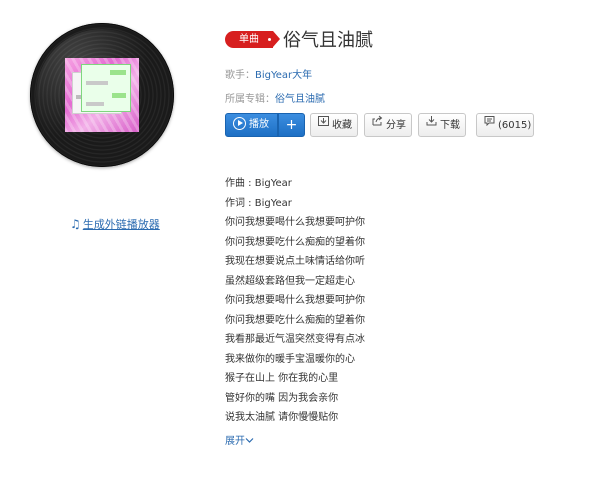  I want to click on comments-count: (6015), so click(515, 125).